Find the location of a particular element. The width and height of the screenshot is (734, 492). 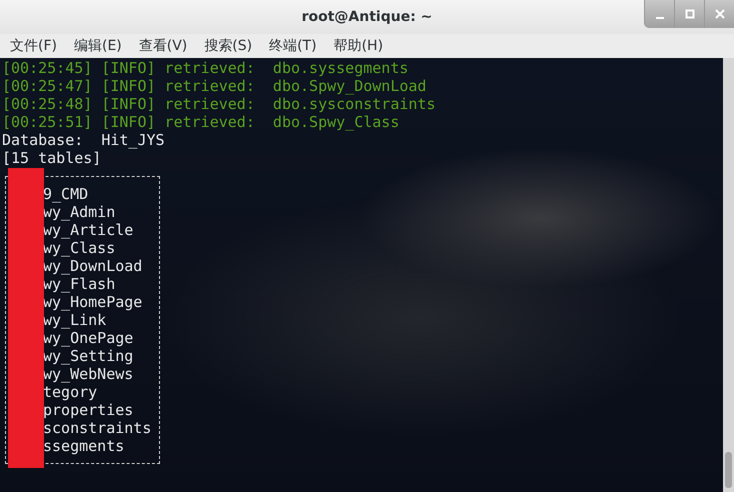

scrollbar is located at coordinates (728, 275).